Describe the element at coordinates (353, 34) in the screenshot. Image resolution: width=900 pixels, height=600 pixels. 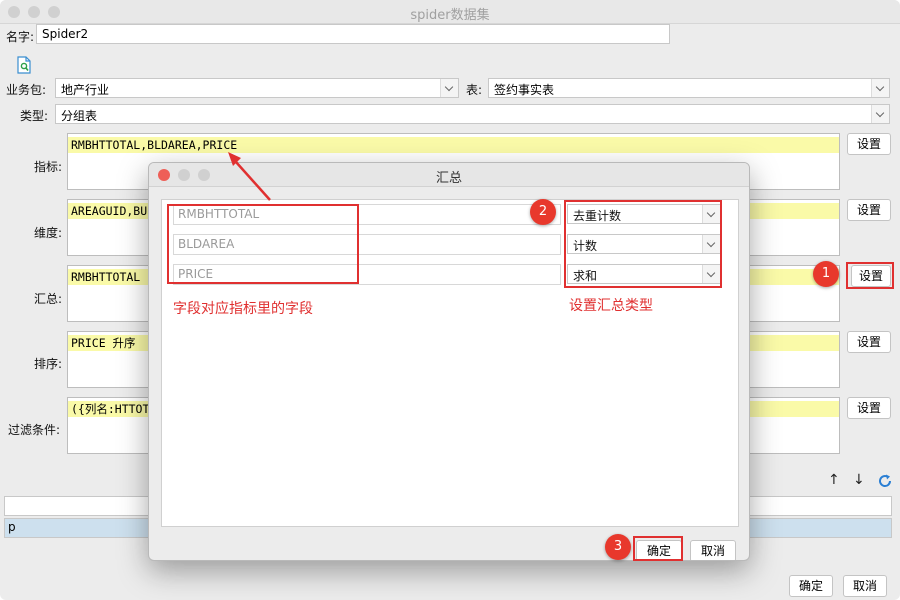
I see `name-input: Spider2` at that location.